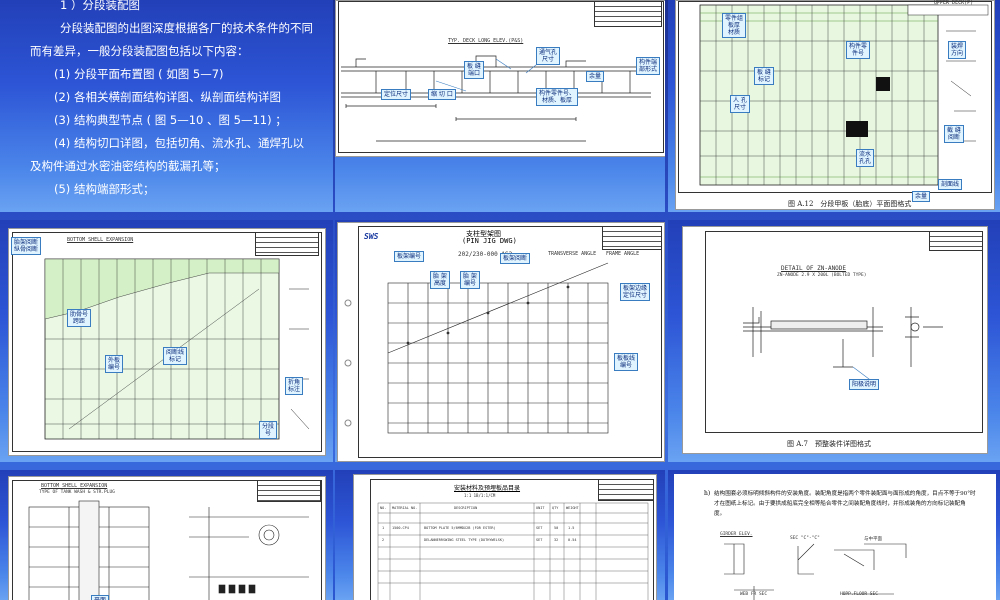  Describe the element at coordinates (170, 120) in the screenshot. I see `slide-list-item: (3) 结构典型节点 ( 图 5—10 、图 5—11) ；` at that location.